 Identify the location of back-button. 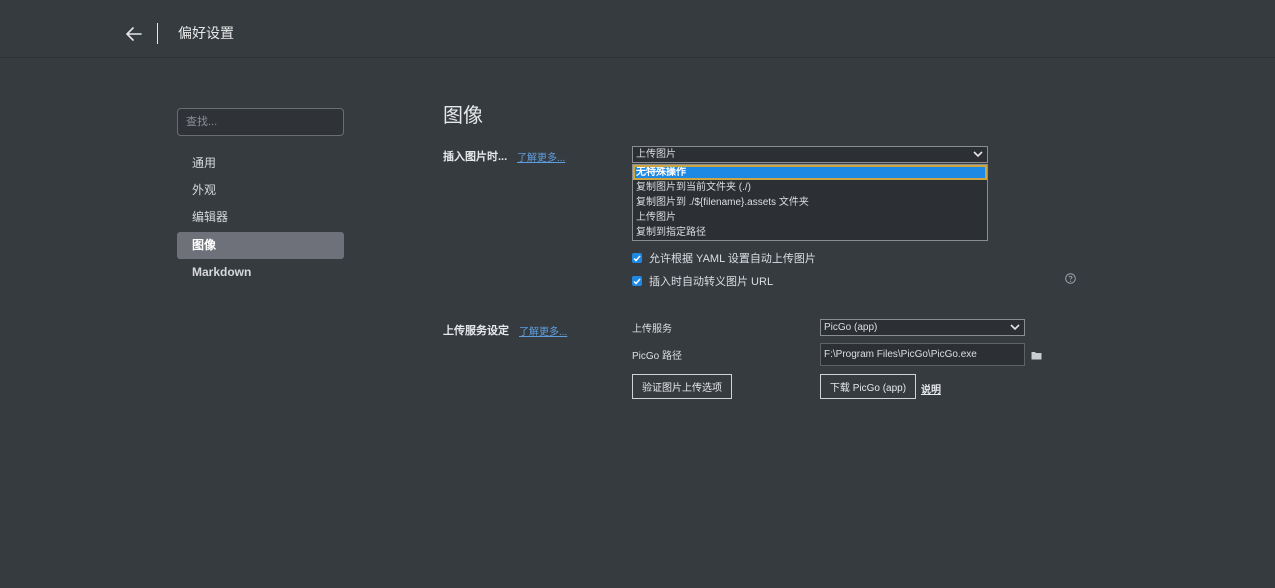
(134, 34).